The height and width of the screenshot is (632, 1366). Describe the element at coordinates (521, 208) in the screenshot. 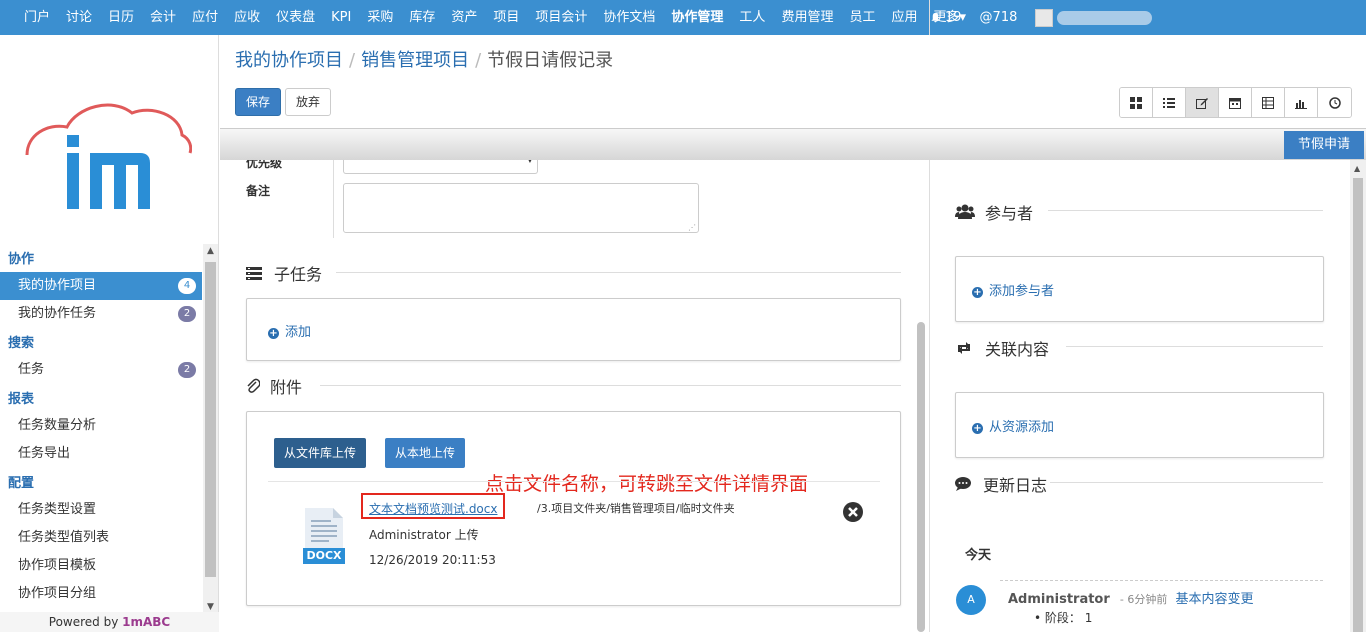

I see `note-textarea: ⋰` at that location.